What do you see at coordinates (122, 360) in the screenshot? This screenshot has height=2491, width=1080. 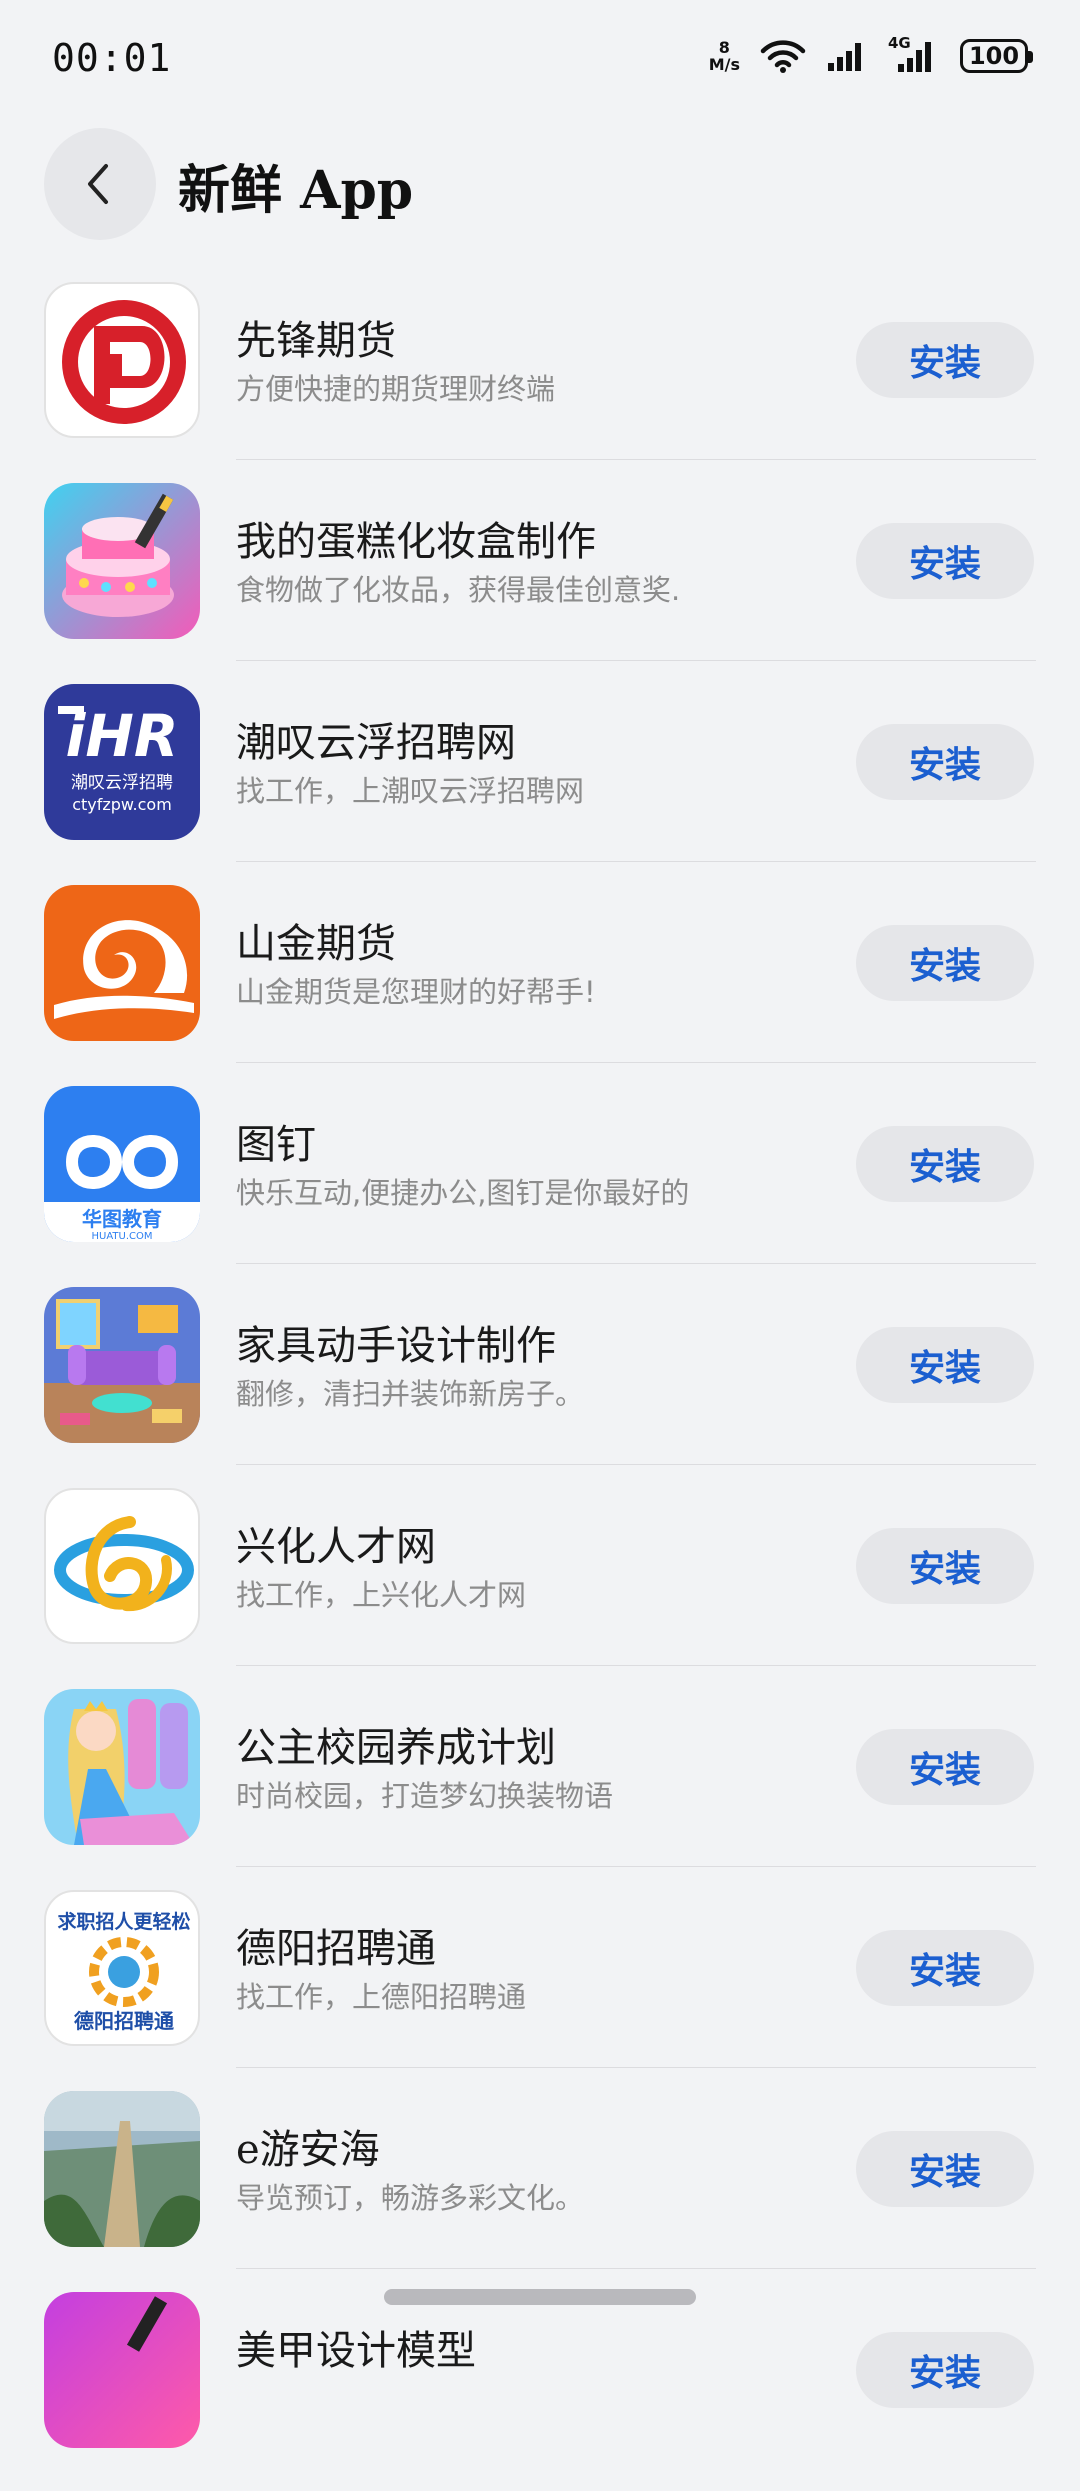 I see `app-icon-xianfeng` at bounding box center [122, 360].